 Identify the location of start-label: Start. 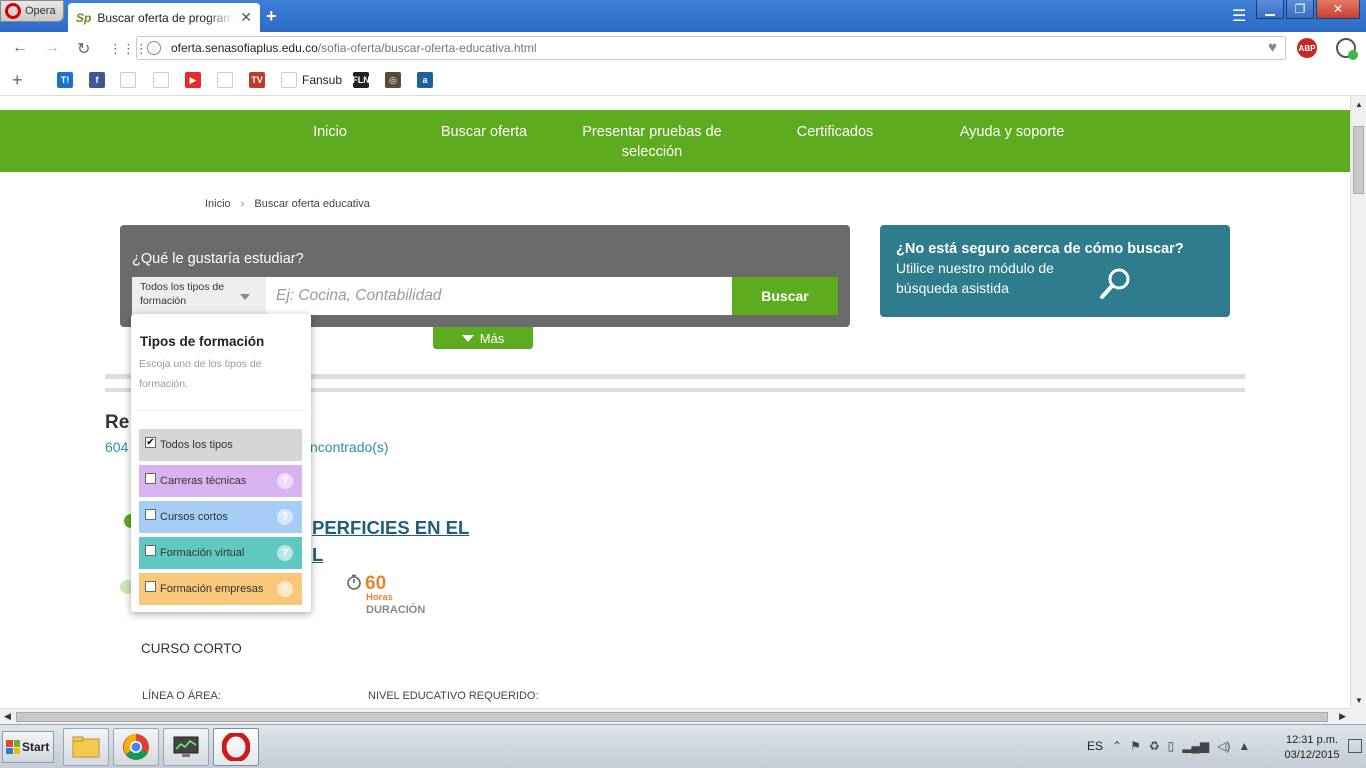
(36, 747).